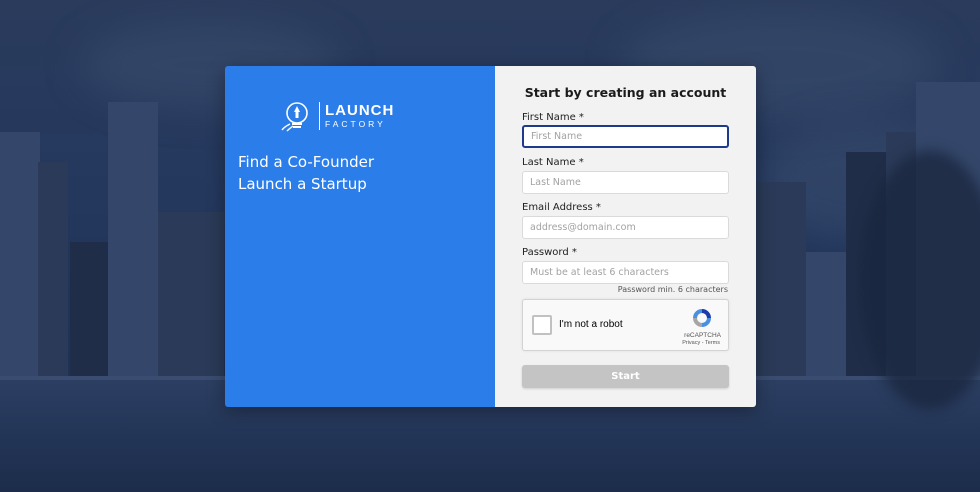 The height and width of the screenshot is (492, 980). What do you see at coordinates (701, 343) in the screenshot?
I see `recaptcha-links: Privacy - Terms` at bounding box center [701, 343].